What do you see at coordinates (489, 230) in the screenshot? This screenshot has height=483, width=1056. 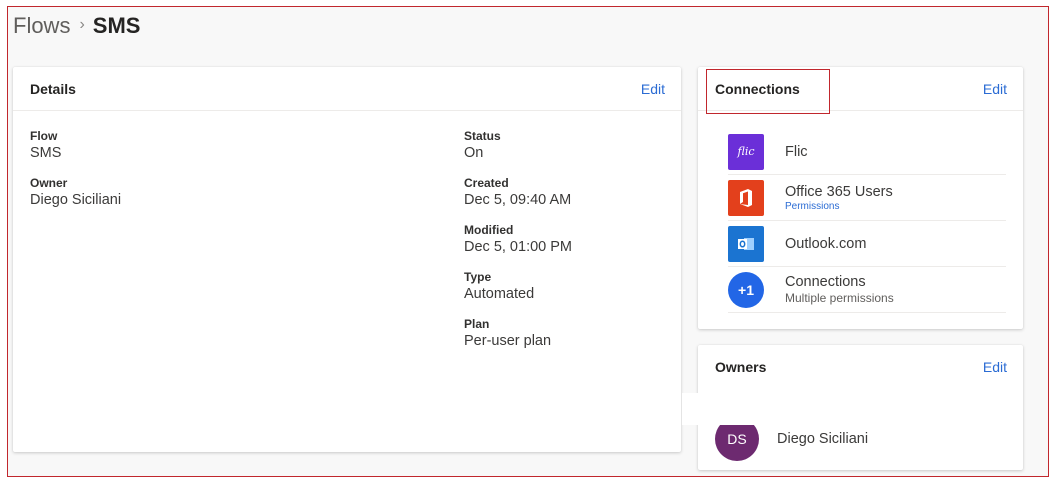 I see `field-label: Modified` at bounding box center [489, 230].